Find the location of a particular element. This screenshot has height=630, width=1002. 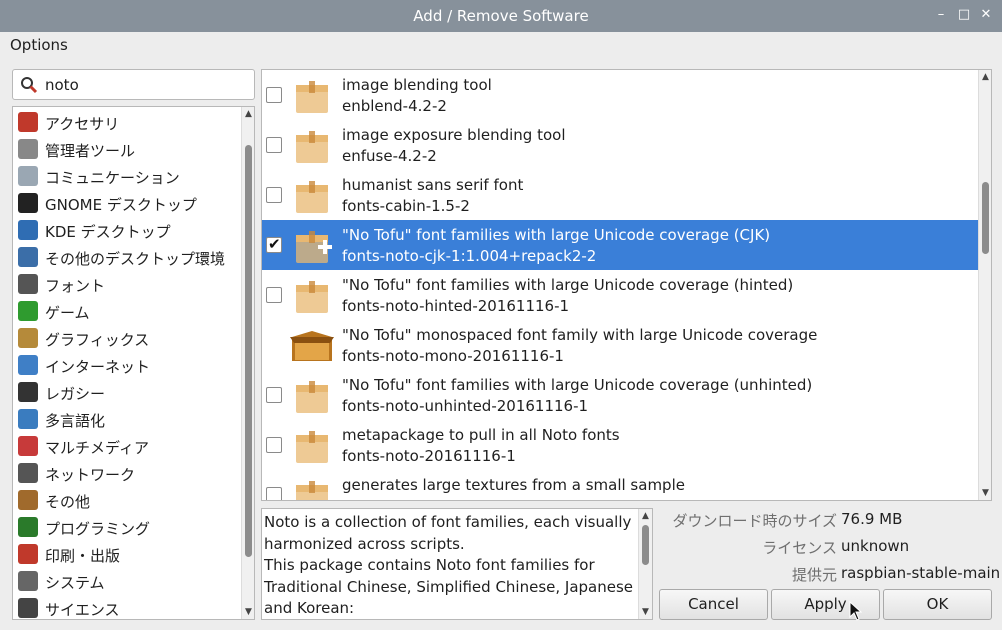

system-gear-icon is located at coordinates (28, 581).